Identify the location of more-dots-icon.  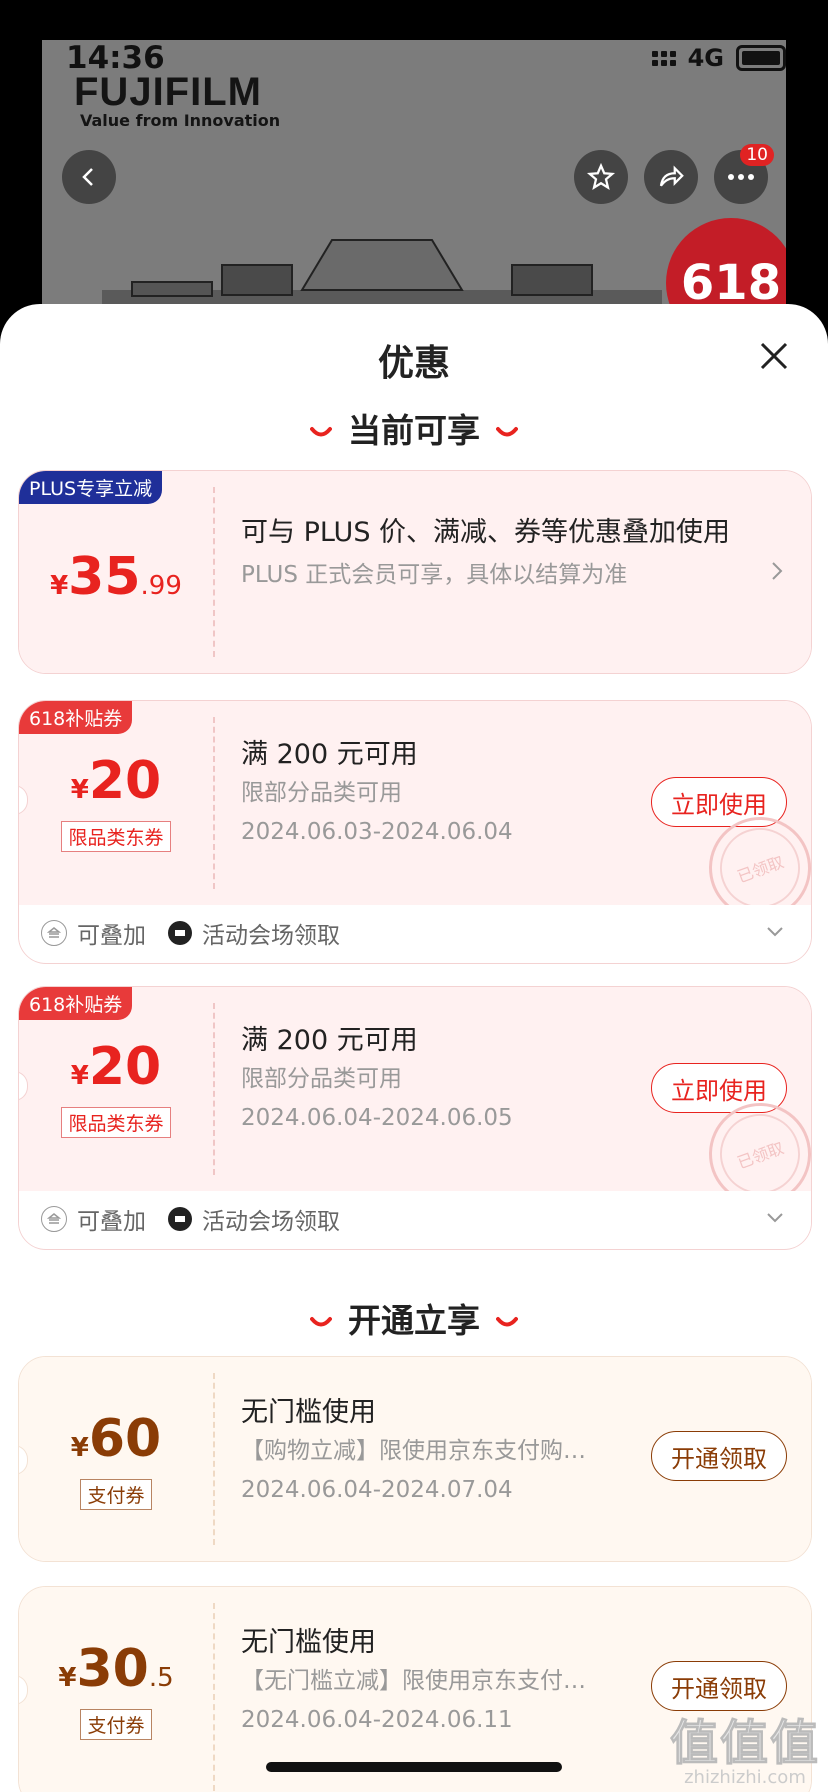
(741, 177).